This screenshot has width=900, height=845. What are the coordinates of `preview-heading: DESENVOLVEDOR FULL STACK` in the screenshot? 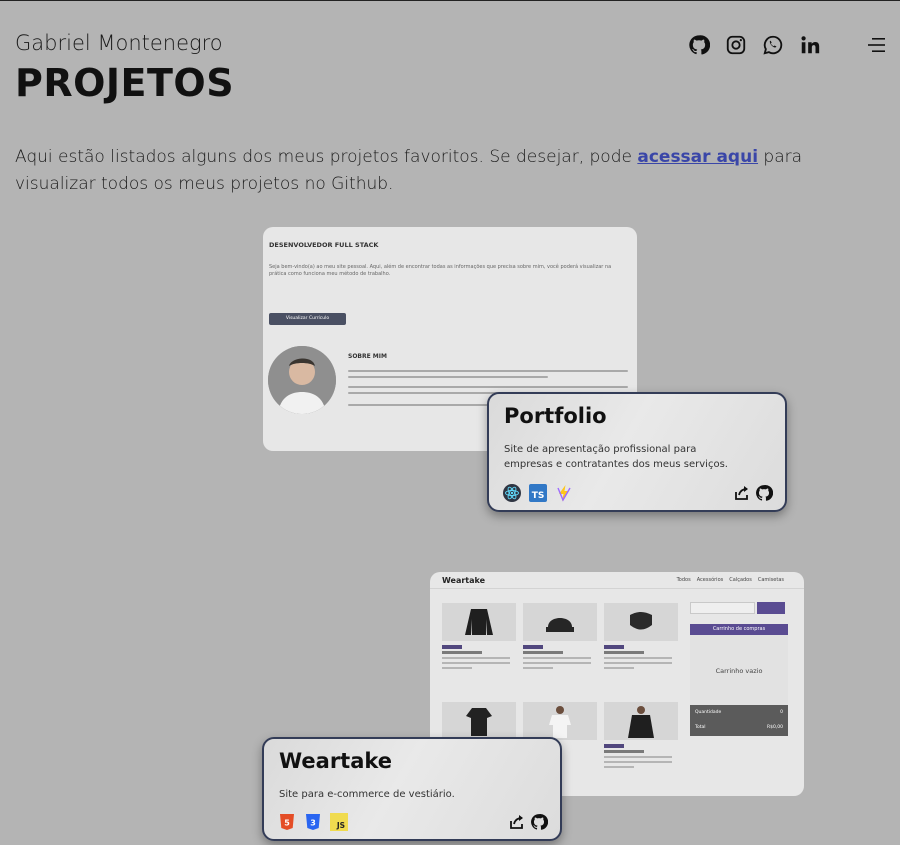 It's located at (324, 245).